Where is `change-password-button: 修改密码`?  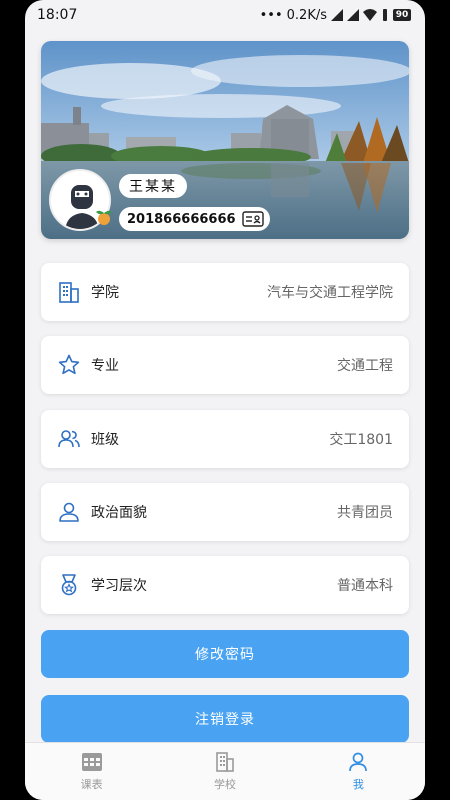 change-password-button: 修改密码 is located at coordinates (225, 654).